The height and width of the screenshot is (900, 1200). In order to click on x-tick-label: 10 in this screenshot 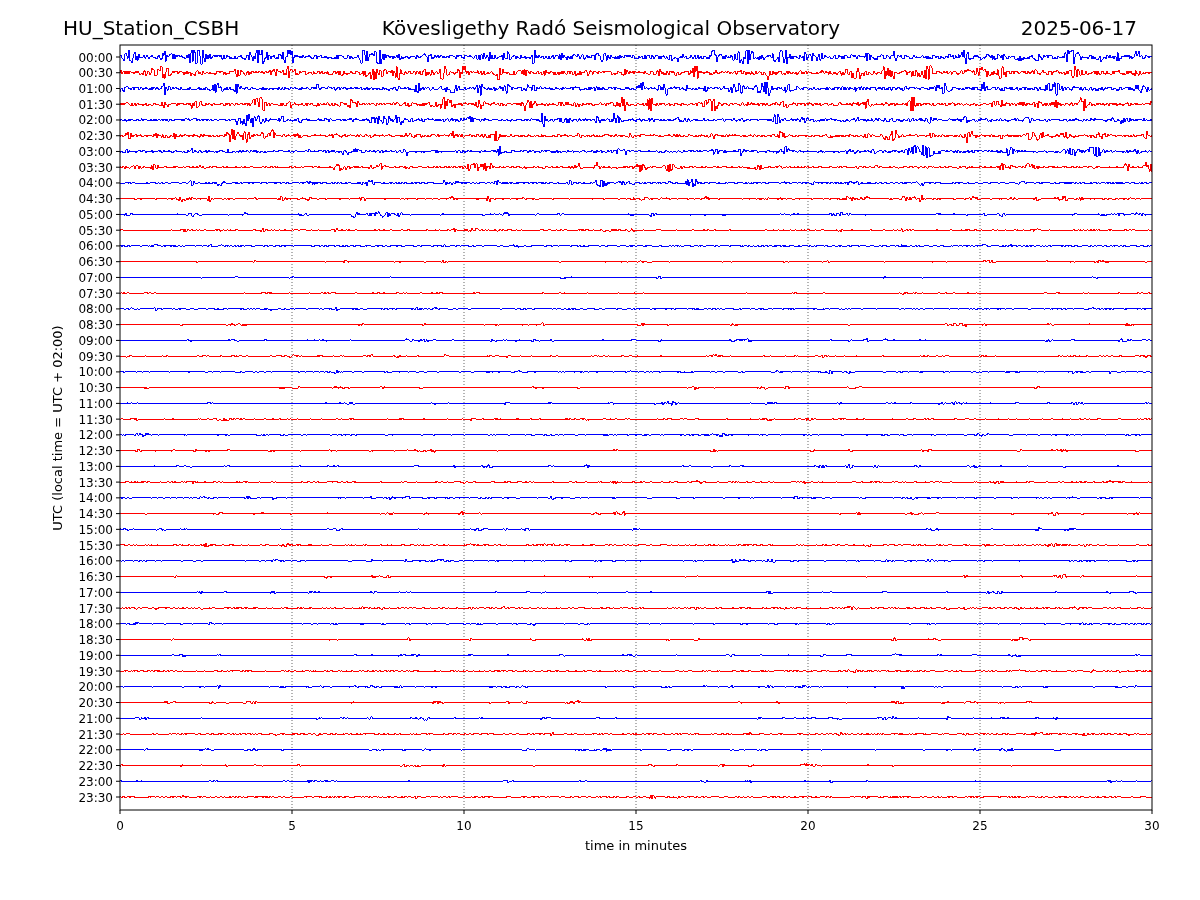, I will do `click(464, 826)`.